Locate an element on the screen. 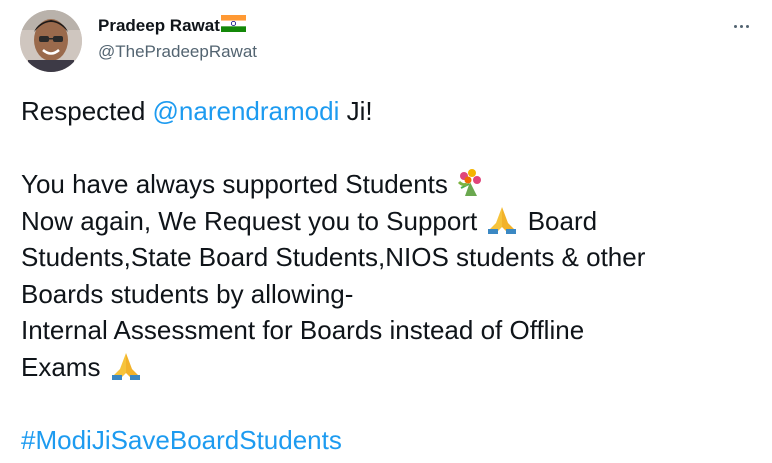 Image resolution: width=772 pixels, height=463 pixels. india-flag-icon is located at coordinates (233, 26).